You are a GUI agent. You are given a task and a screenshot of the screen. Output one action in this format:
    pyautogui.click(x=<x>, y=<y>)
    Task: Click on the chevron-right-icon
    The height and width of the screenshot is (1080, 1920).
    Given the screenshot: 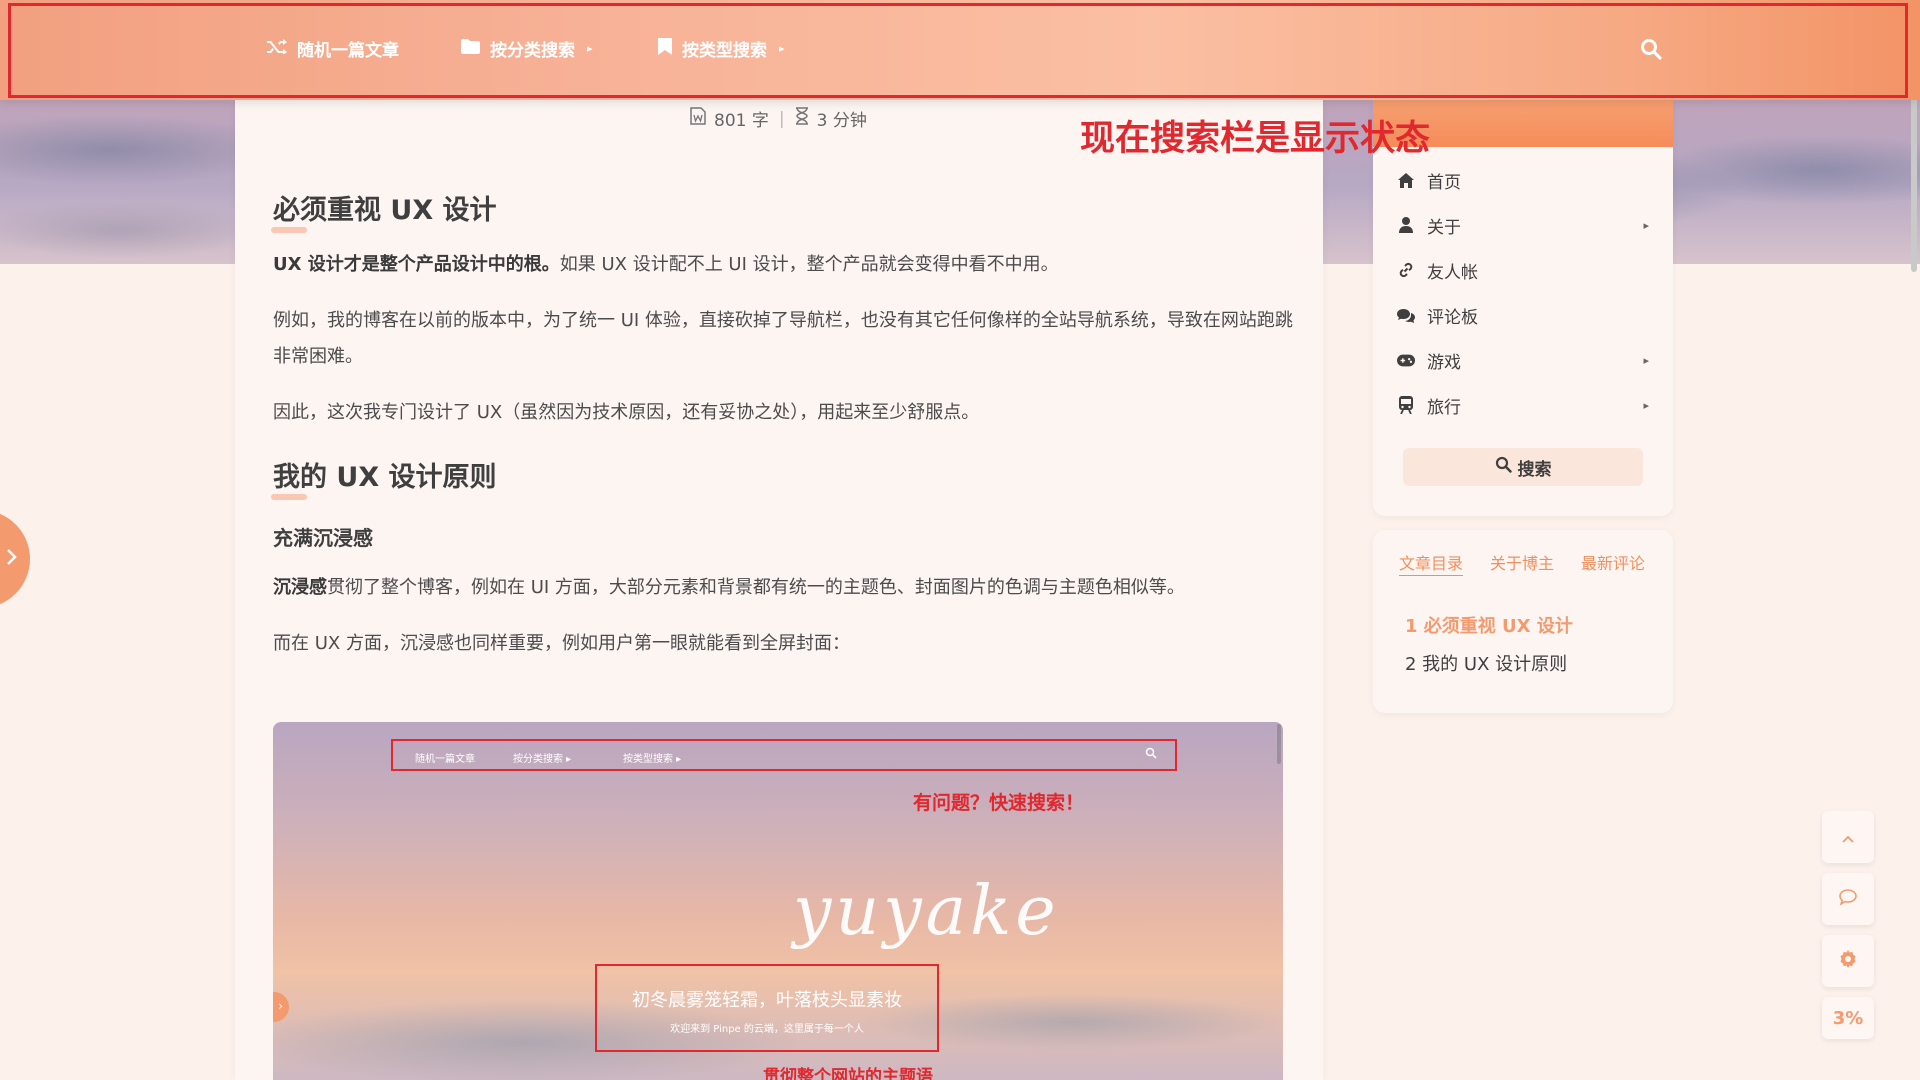 What is the action you would take?
    pyautogui.click(x=12, y=559)
    